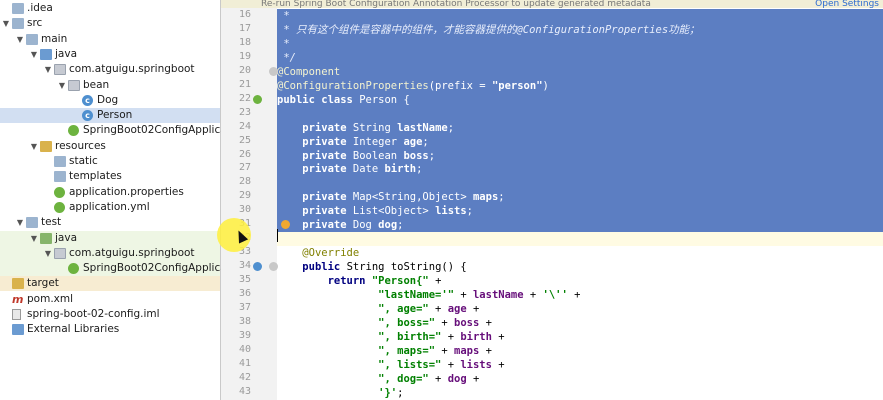 This screenshot has width=883, height=400. Describe the element at coordinates (87, 116) in the screenshot. I see `class-icon: c` at that location.